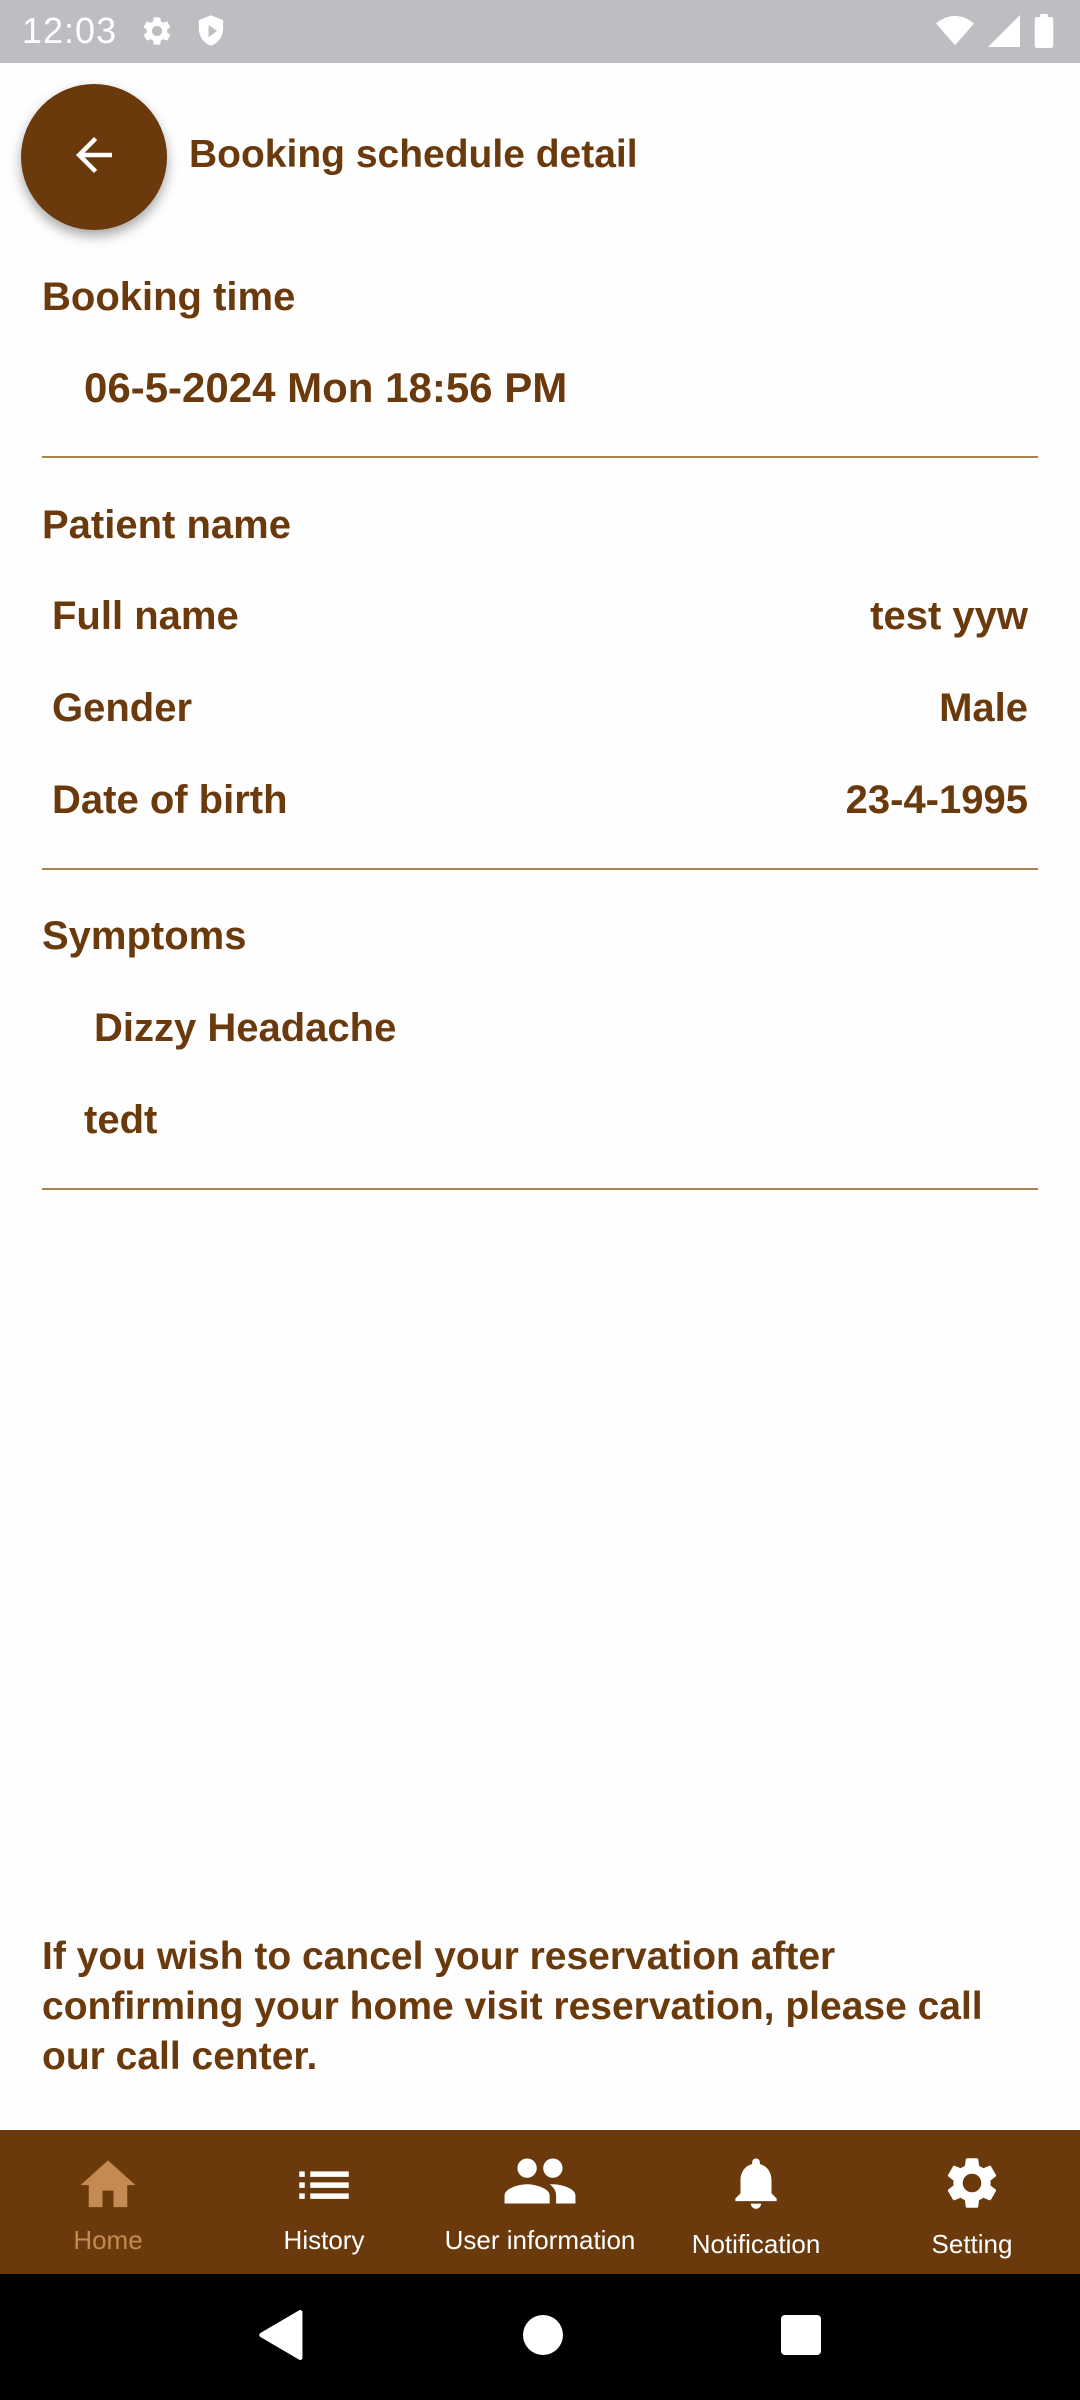 This screenshot has height=2400, width=1080. Describe the element at coordinates (70, 30) in the screenshot. I see `status-time: 12:03` at that location.